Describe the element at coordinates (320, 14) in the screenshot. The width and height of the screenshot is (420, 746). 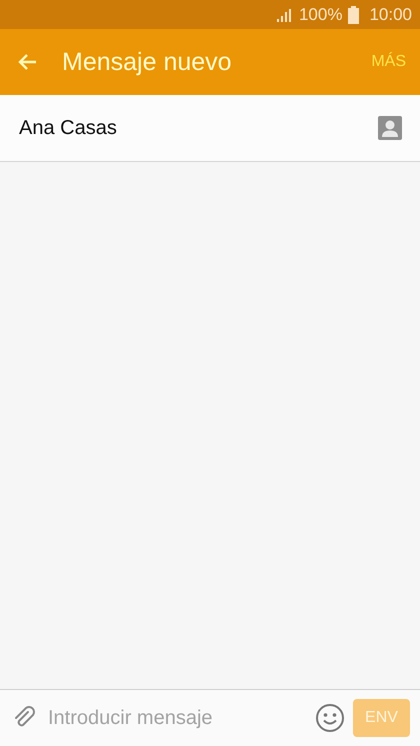
I see `battery-level: 100%` at that location.